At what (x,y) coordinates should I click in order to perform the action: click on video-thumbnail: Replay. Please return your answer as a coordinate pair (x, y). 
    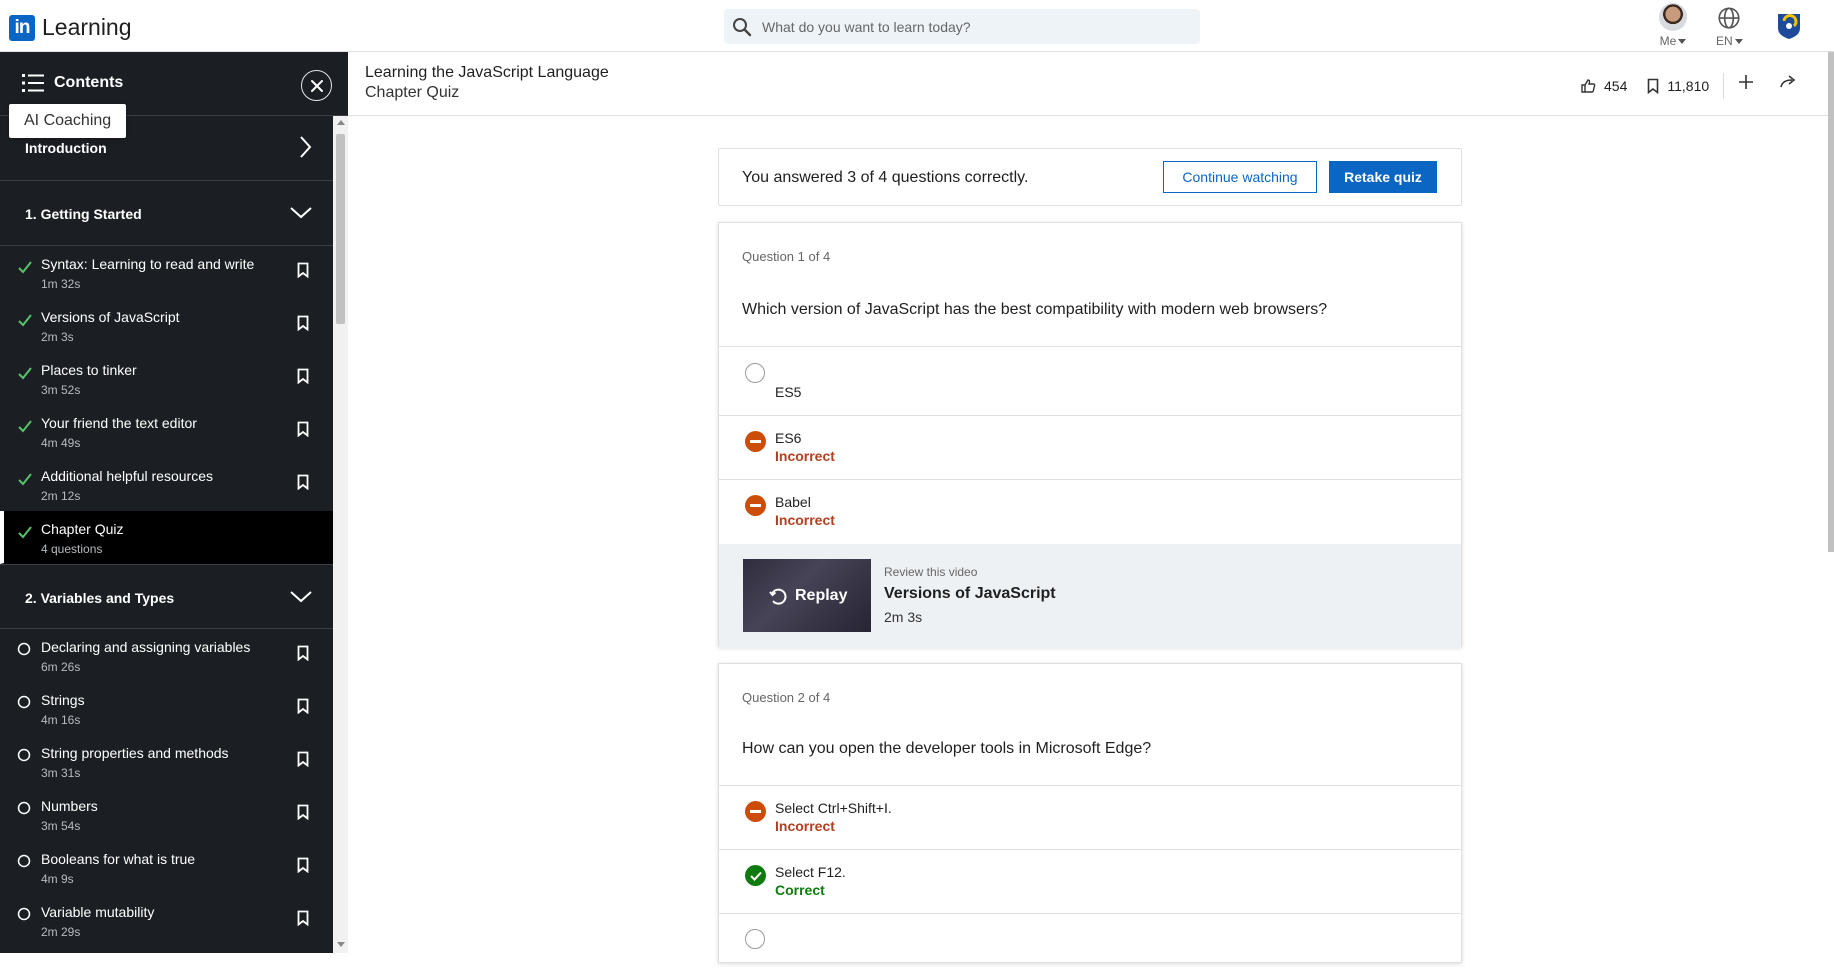
    Looking at the image, I should click on (807, 595).